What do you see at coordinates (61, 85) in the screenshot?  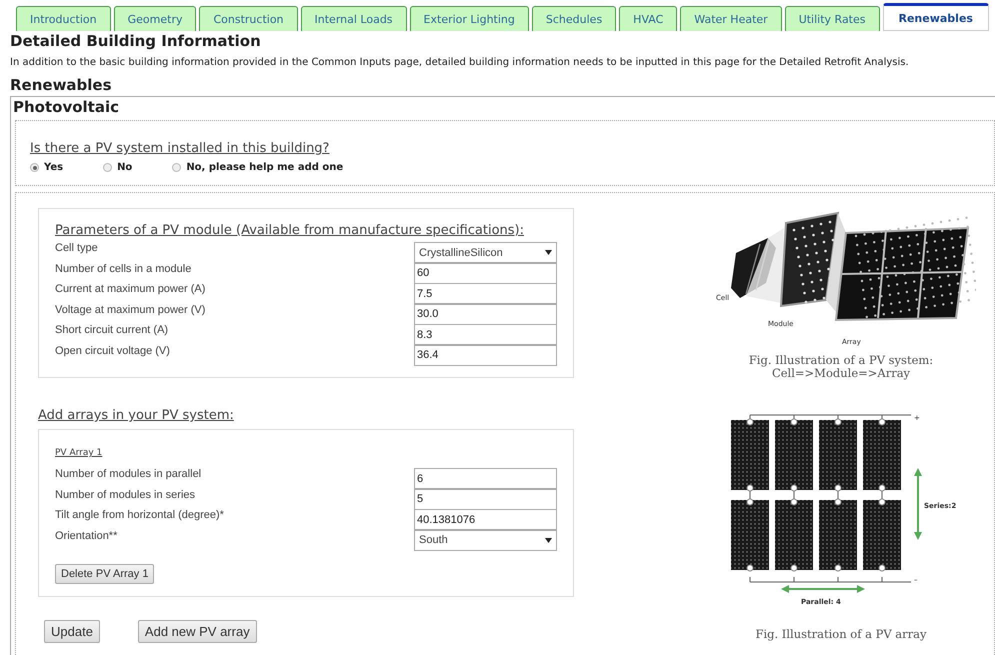 I see `section-title: Renewables` at bounding box center [61, 85].